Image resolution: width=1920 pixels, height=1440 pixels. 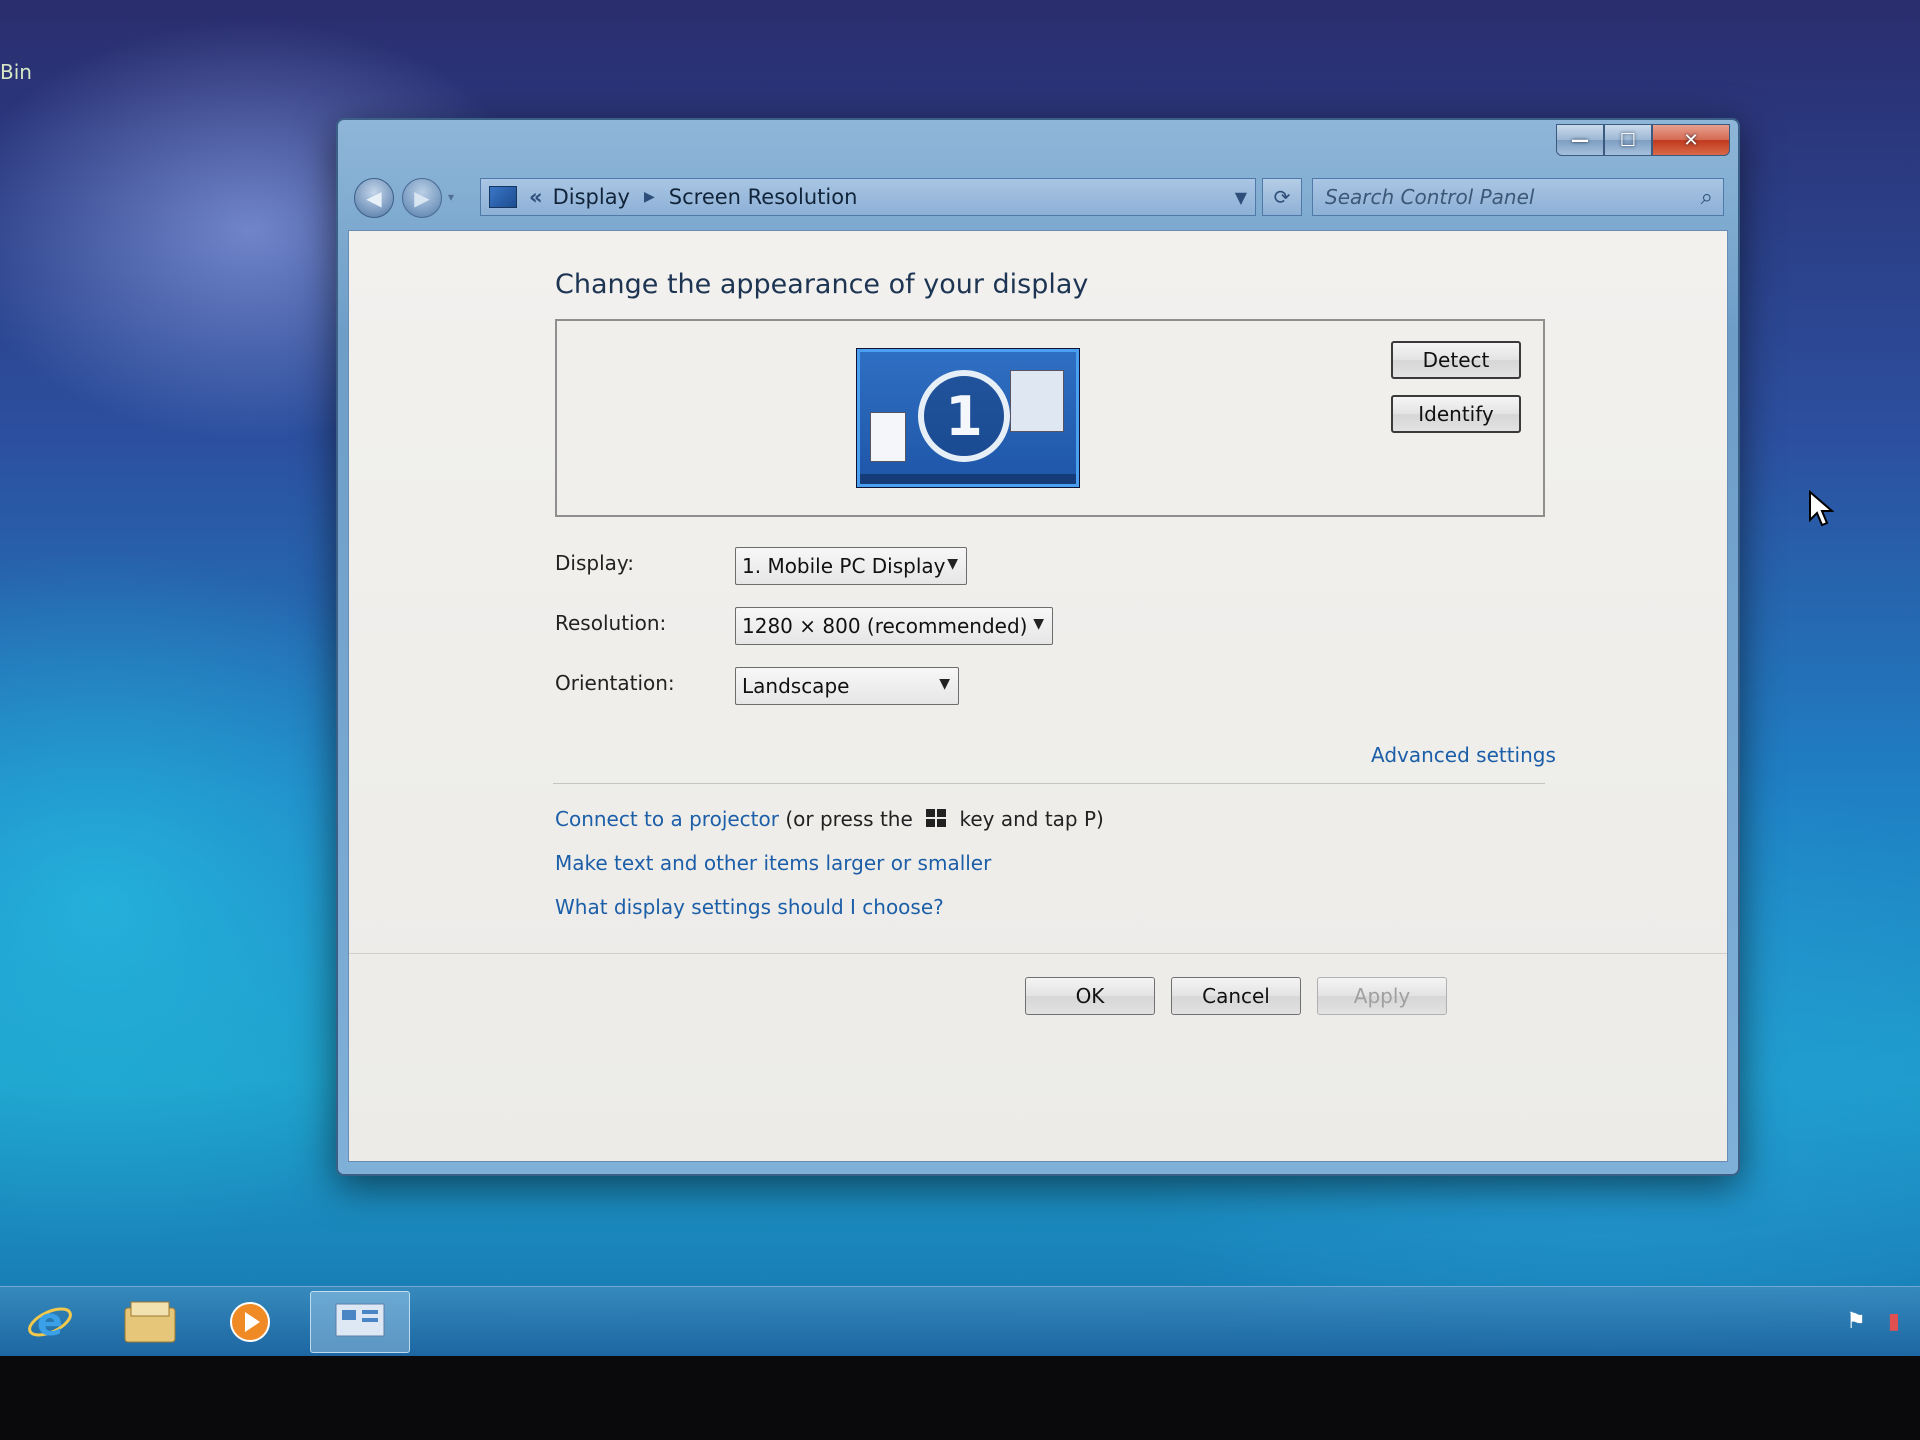 What do you see at coordinates (1241, 197) in the screenshot?
I see `address-dropdown-icon: ▼` at bounding box center [1241, 197].